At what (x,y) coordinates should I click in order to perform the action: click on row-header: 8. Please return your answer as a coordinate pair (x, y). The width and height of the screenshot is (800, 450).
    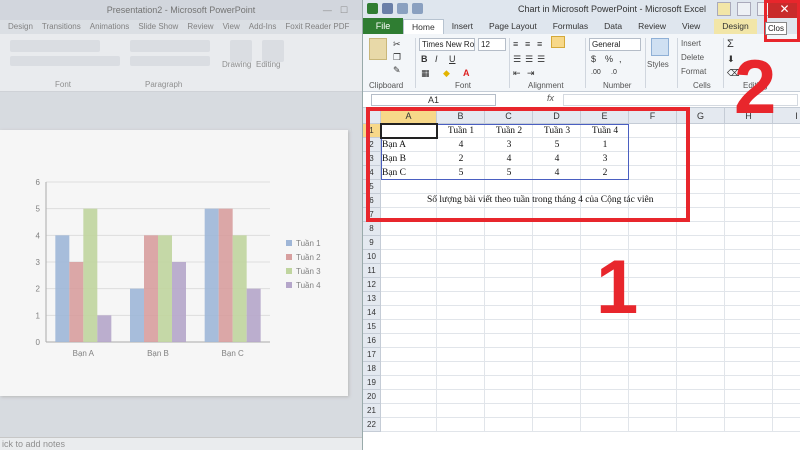
    Looking at the image, I should click on (372, 229).